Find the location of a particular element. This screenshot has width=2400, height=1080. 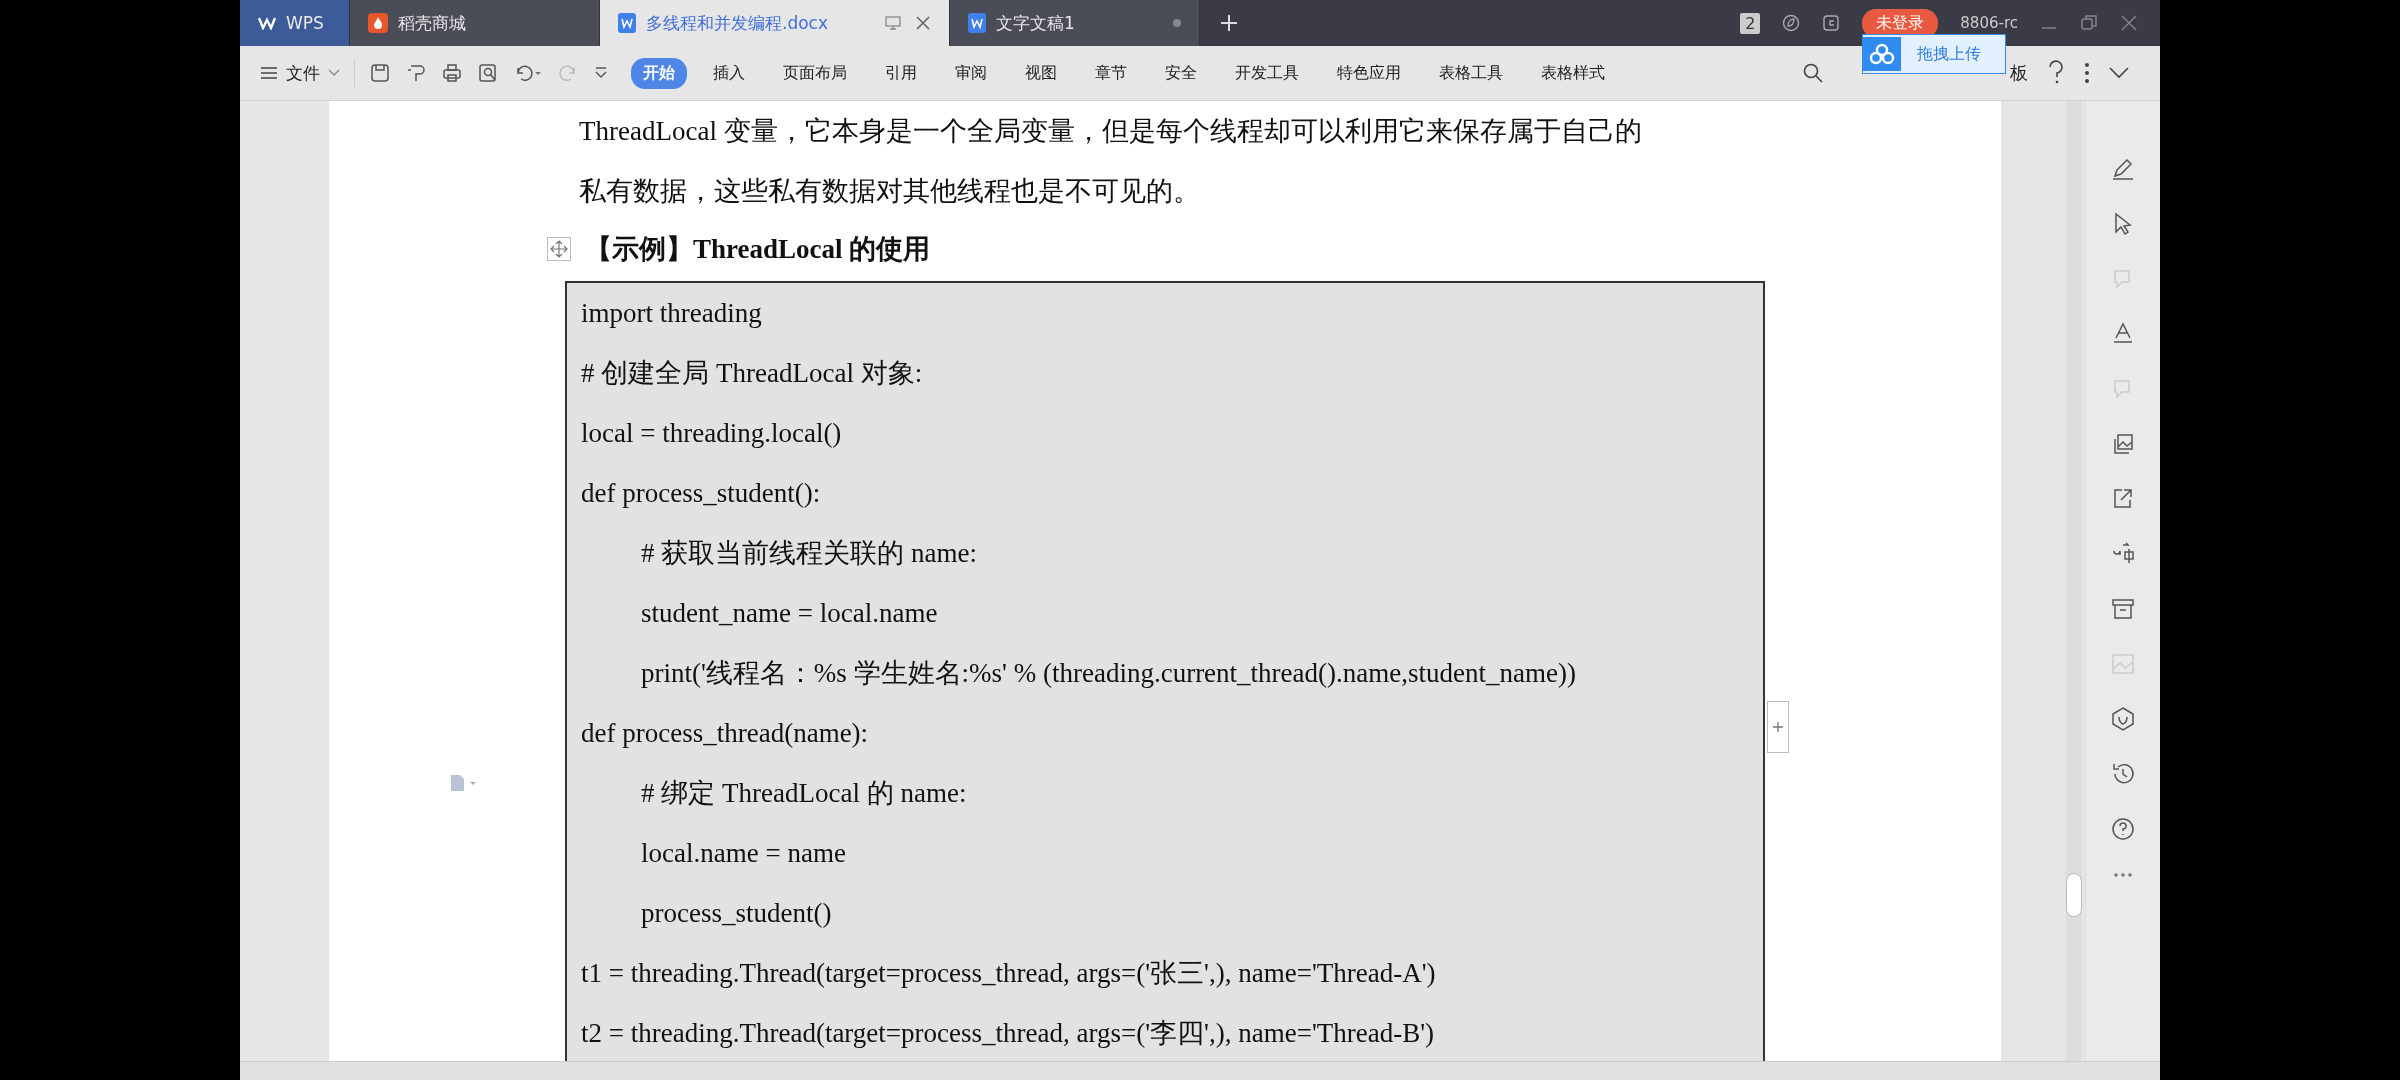

tab-label: WPS is located at coordinates (305, 23).